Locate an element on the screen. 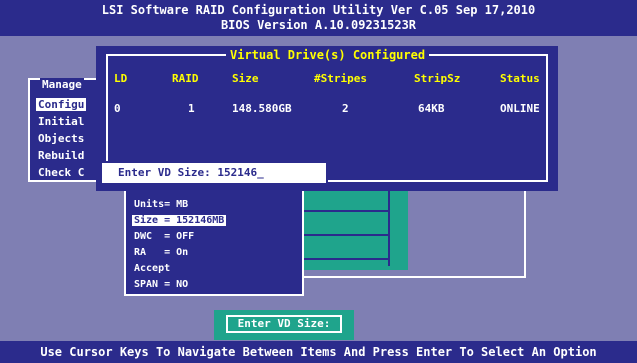 This screenshot has width=637, height=363. param-units: Units= MB is located at coordinates (161, 204).